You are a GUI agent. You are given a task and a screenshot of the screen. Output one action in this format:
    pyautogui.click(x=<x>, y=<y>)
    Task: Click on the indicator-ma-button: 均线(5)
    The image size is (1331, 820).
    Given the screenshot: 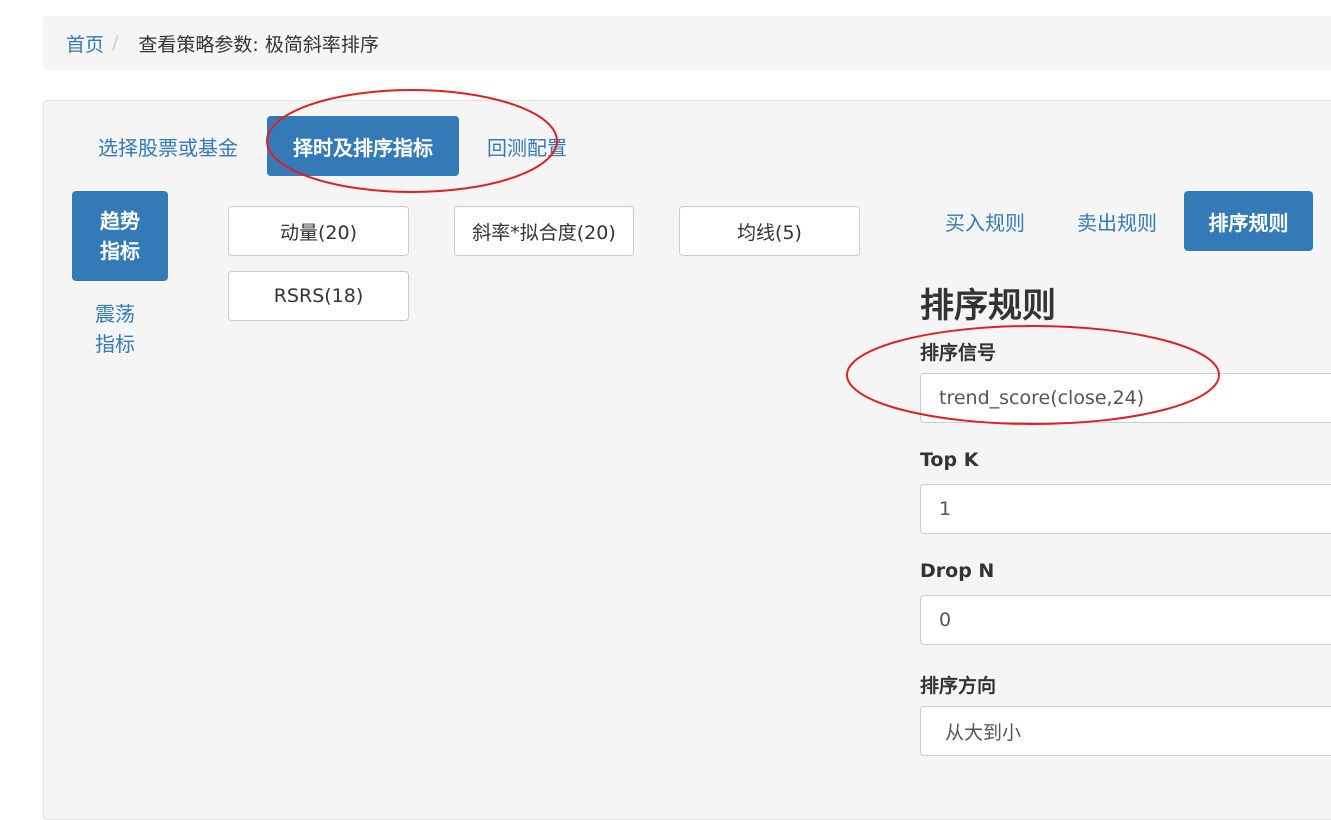 What is the action you would take?
    pyautogui.click(x=769, y=231)
    